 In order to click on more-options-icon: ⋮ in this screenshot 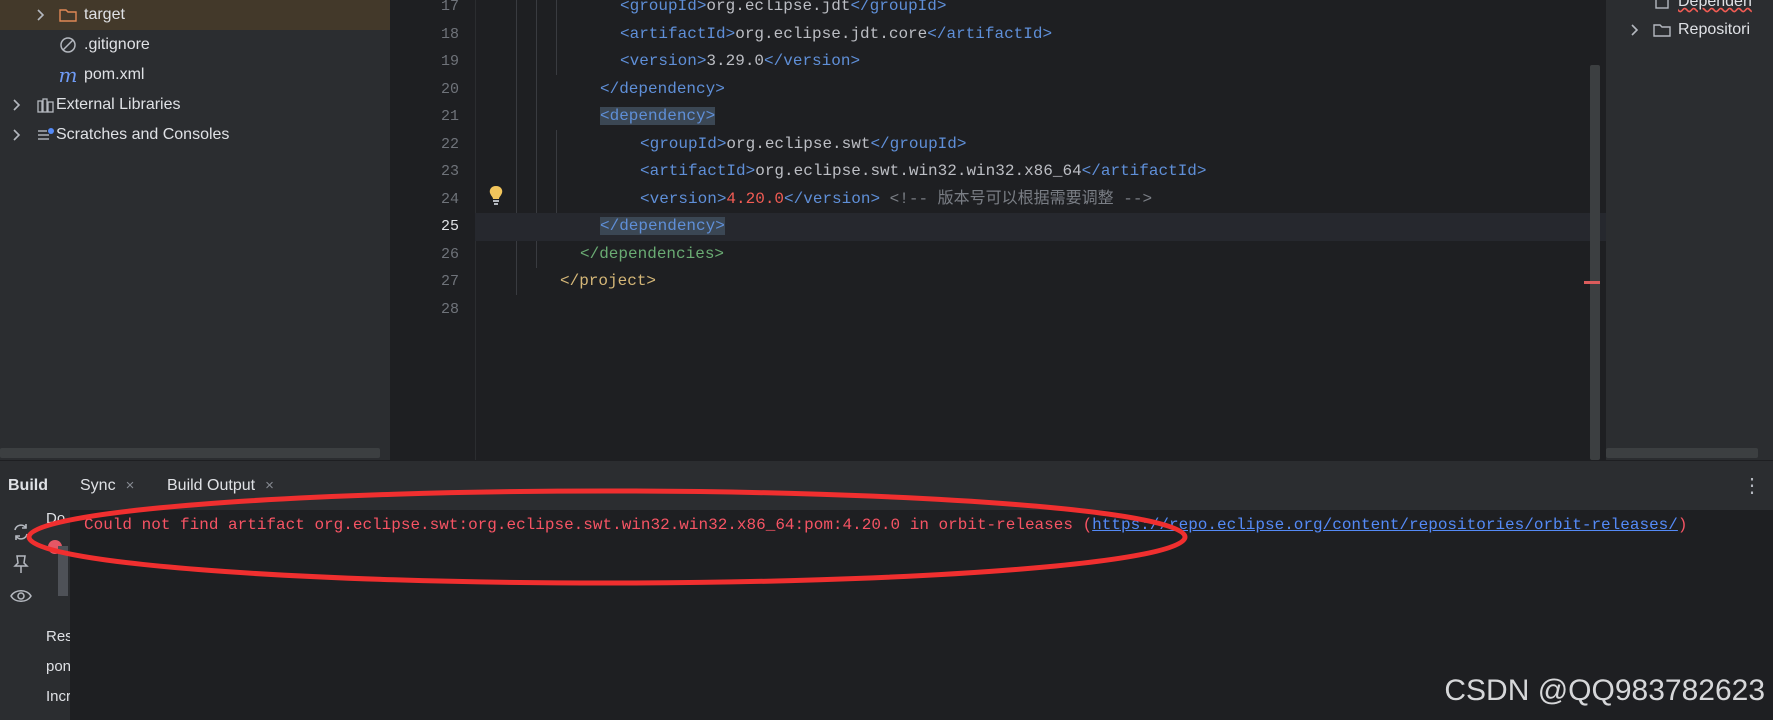, I will do `click(1752, 486)`.